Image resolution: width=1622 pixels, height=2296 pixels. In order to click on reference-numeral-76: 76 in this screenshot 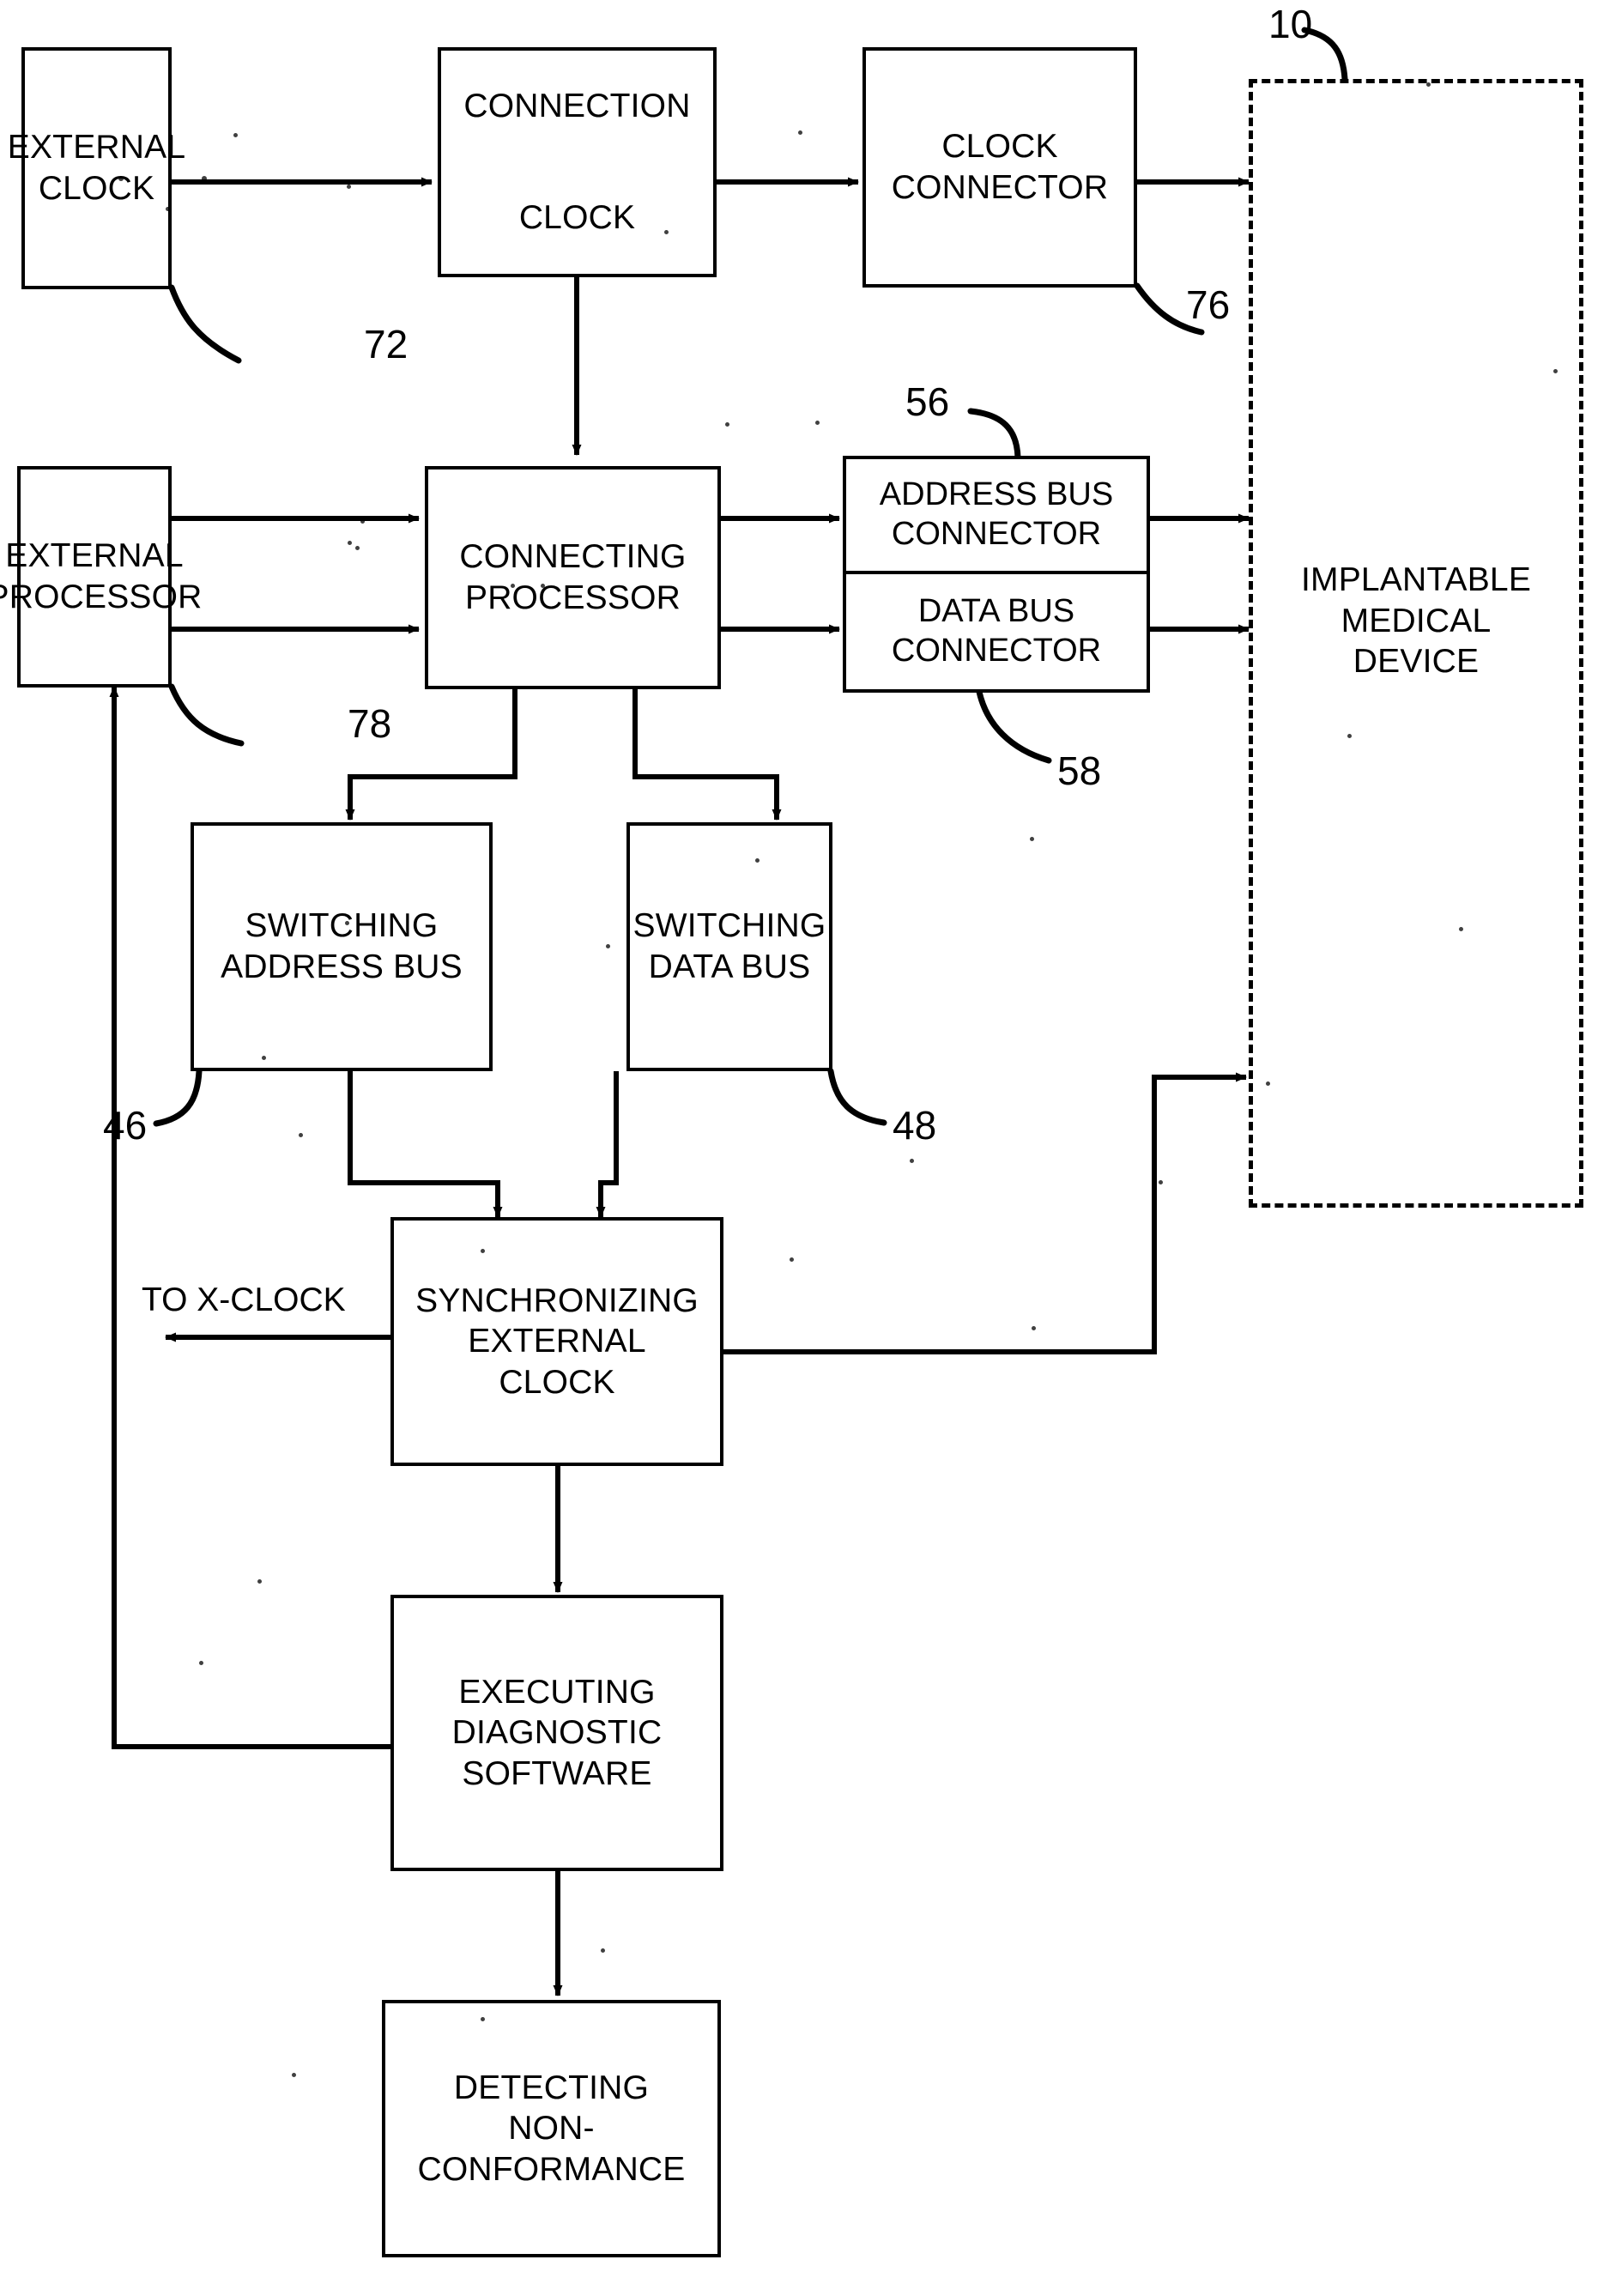, I will do `click(1208, 304)`.